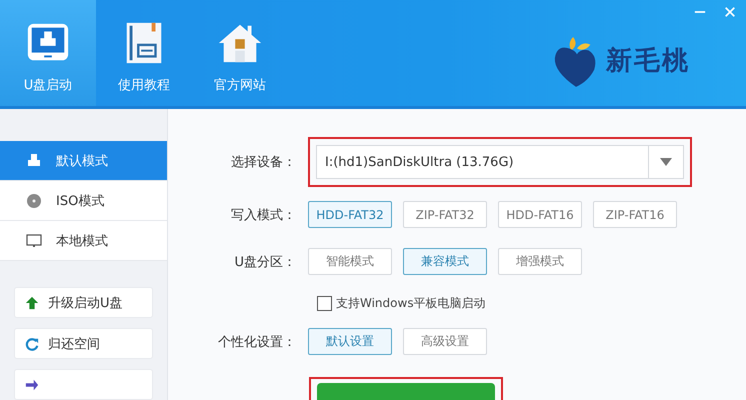 The width and height of the screenshot is (746, 400). I want to click on field-label: 选择设备：, so click(263, 162).